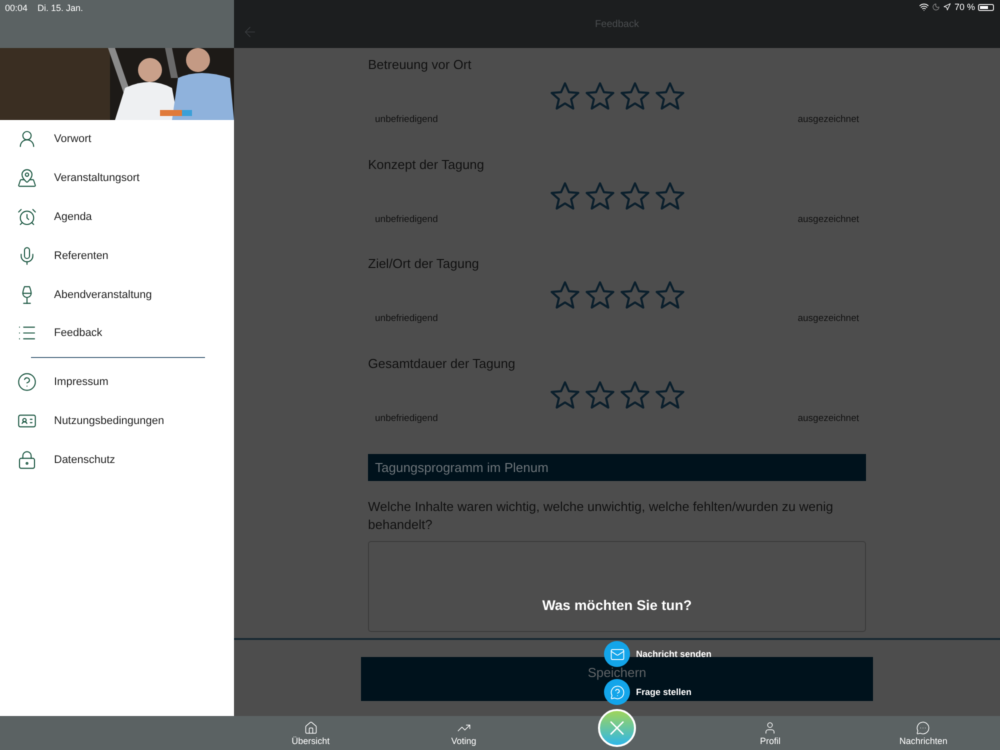 This screenshot has height=750, width=1000. What do you see at coordinates (770, 727) in the screenshot?
I see `user-icon` at bounding box center [770, 727].